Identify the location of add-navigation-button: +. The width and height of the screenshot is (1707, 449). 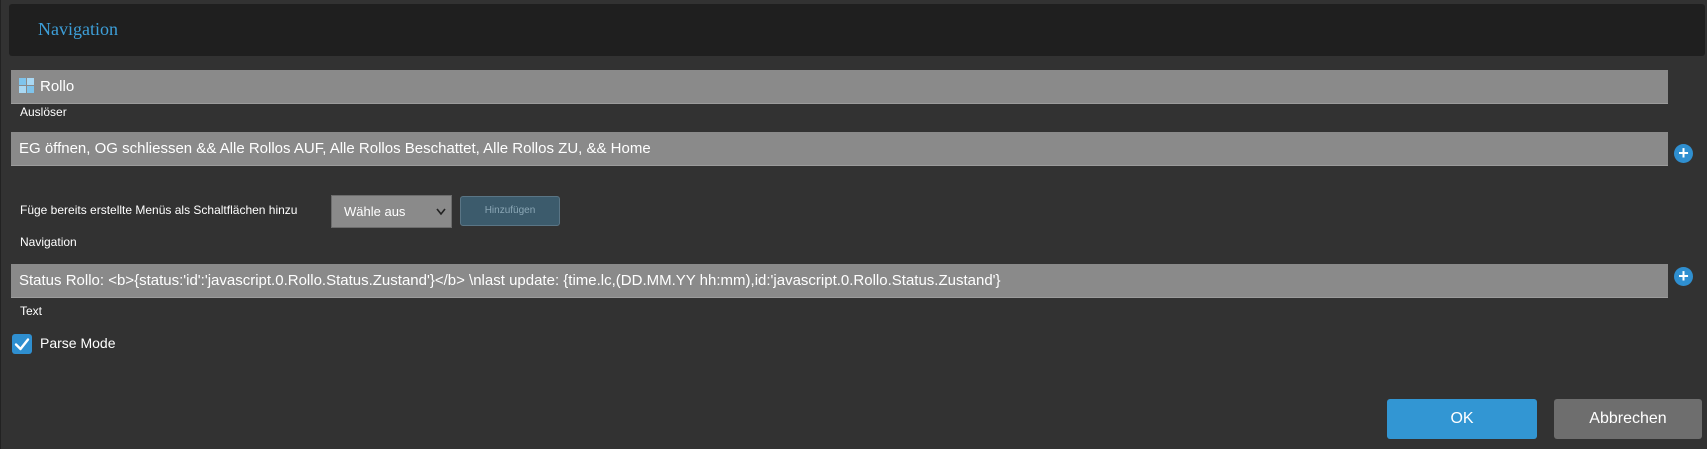
(1683, 153).